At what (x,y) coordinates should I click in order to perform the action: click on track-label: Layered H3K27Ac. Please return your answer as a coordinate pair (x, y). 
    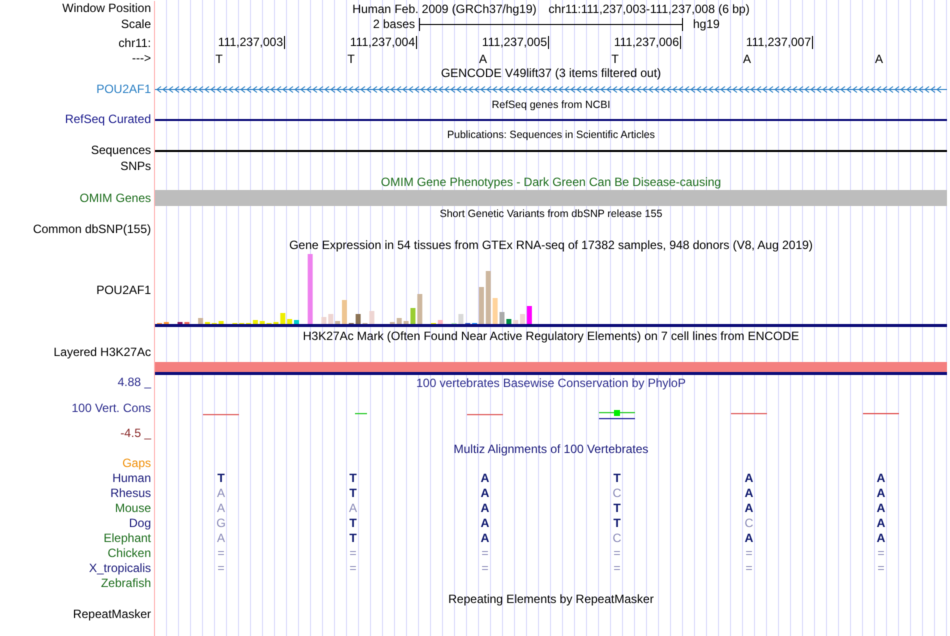
    Looking at the image, I should click on (102, 352).